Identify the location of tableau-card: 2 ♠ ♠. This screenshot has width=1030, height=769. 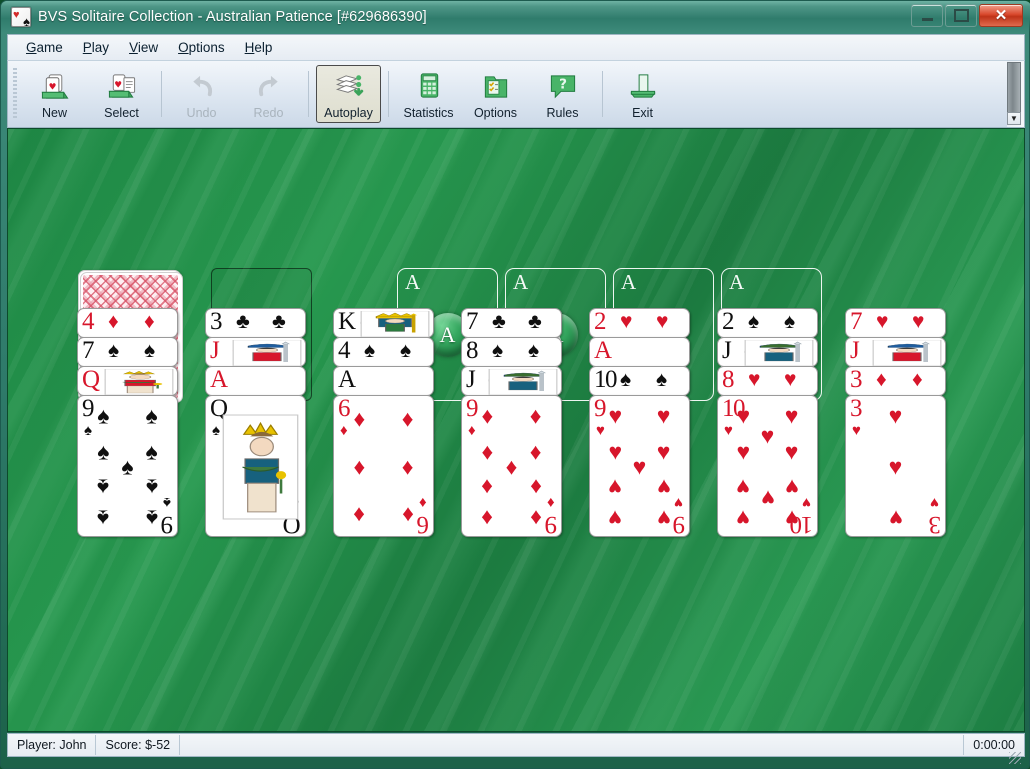
(767, 323).